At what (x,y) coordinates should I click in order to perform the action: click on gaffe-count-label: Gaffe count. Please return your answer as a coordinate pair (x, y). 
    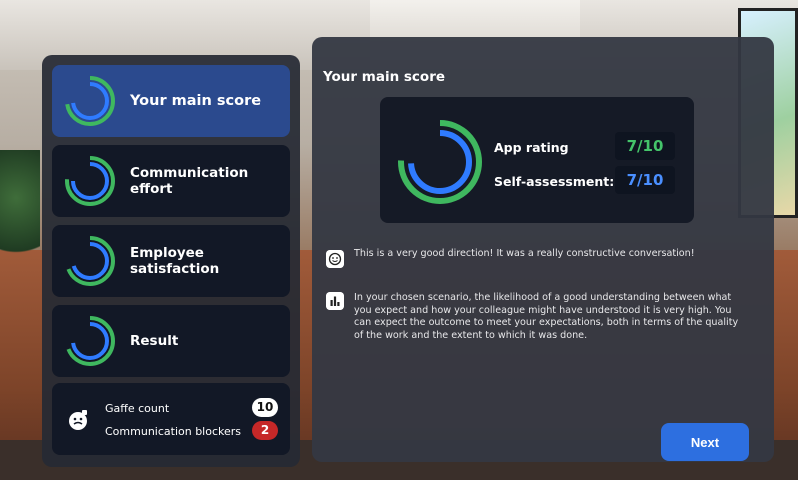
    Looking at the image, I should click on (137, 408).